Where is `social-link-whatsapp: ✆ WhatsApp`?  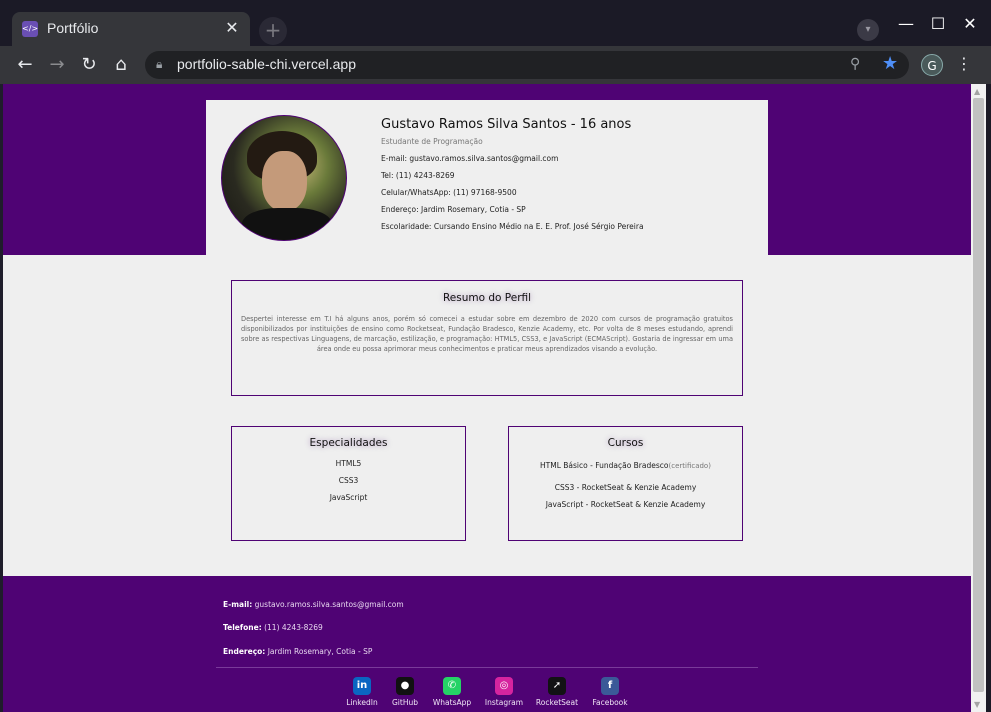 social-link-whatsapp: ✆ WhatsApp is located at coordinates (452, 689).